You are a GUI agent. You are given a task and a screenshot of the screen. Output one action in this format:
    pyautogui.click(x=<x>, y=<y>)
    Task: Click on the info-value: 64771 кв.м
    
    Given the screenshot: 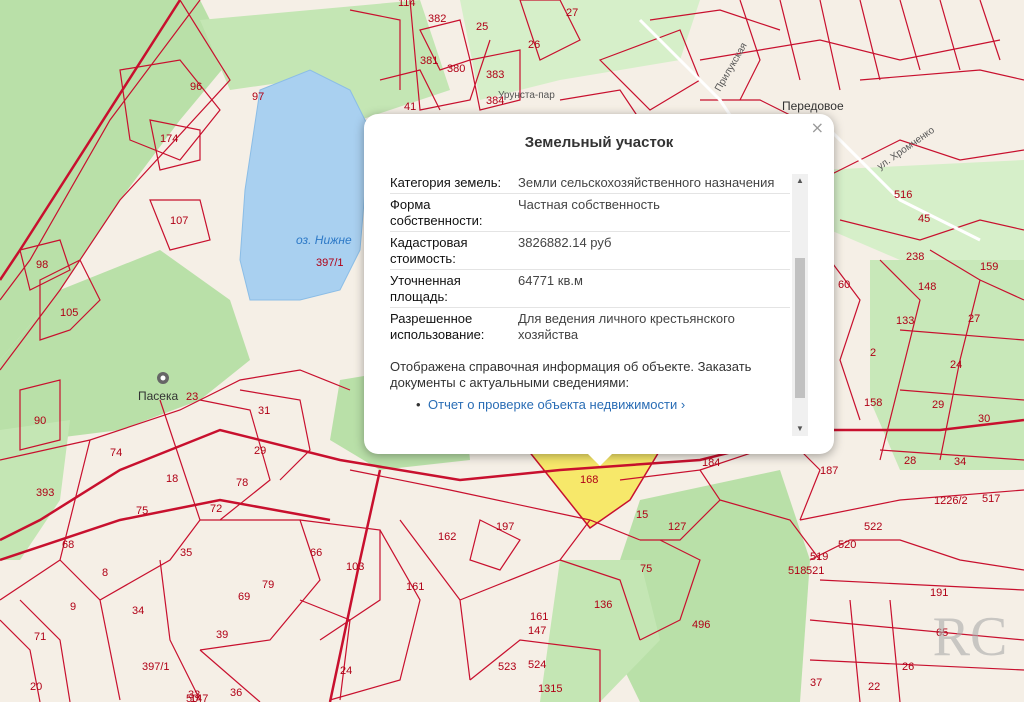 What is the action you would take?
    pyautogui.click(x=550, y=280)
    